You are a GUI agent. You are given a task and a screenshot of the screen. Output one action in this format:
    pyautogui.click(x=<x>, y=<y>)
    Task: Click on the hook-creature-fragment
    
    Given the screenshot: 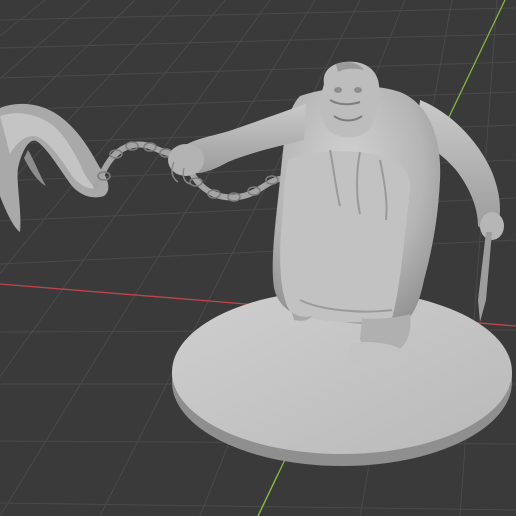 What is the action you would take?
    pyautogui.click(x=54, y=167)
    